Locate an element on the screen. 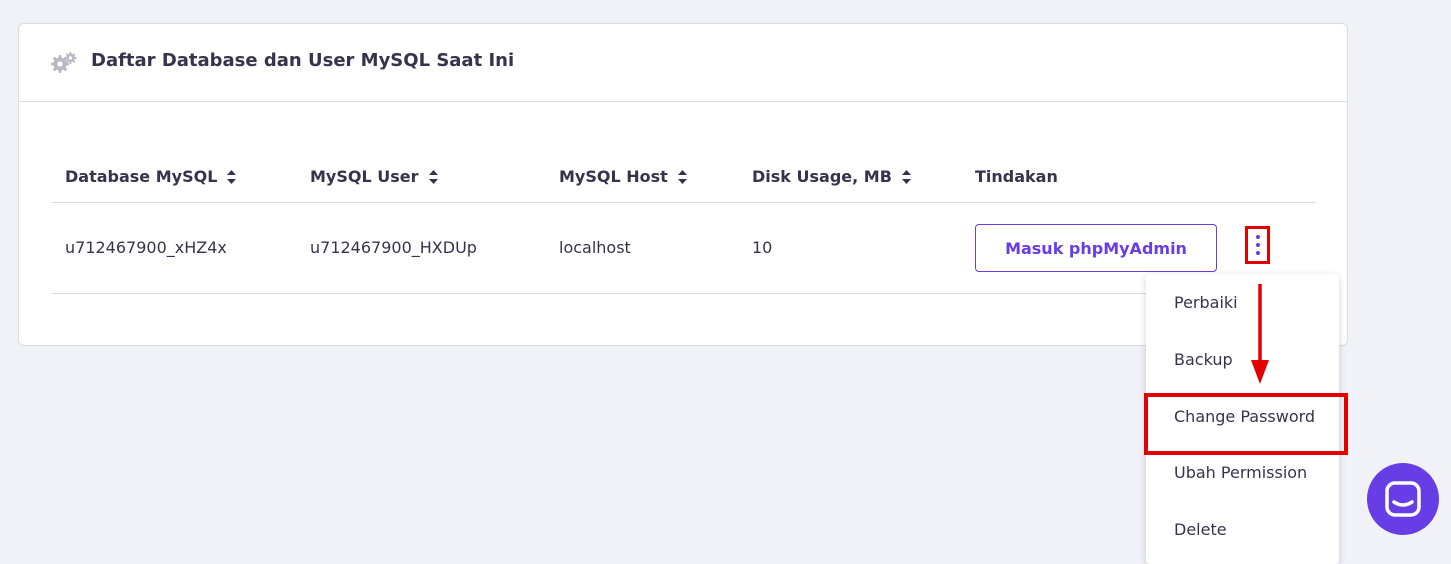 The width and height of the screenshot is (1451, 564). table-row-divider is located at coordinates (683, 293).